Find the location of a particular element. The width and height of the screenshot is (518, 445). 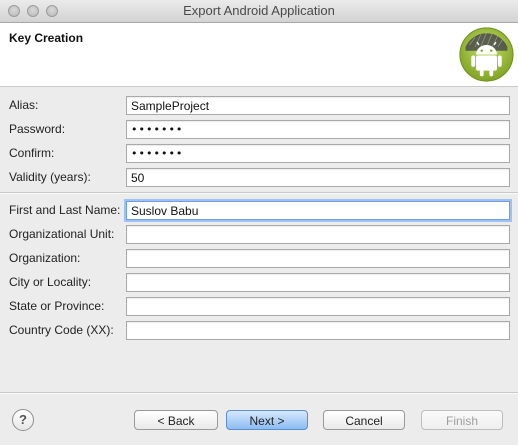

section-divider is located at coordinates (259, 193).